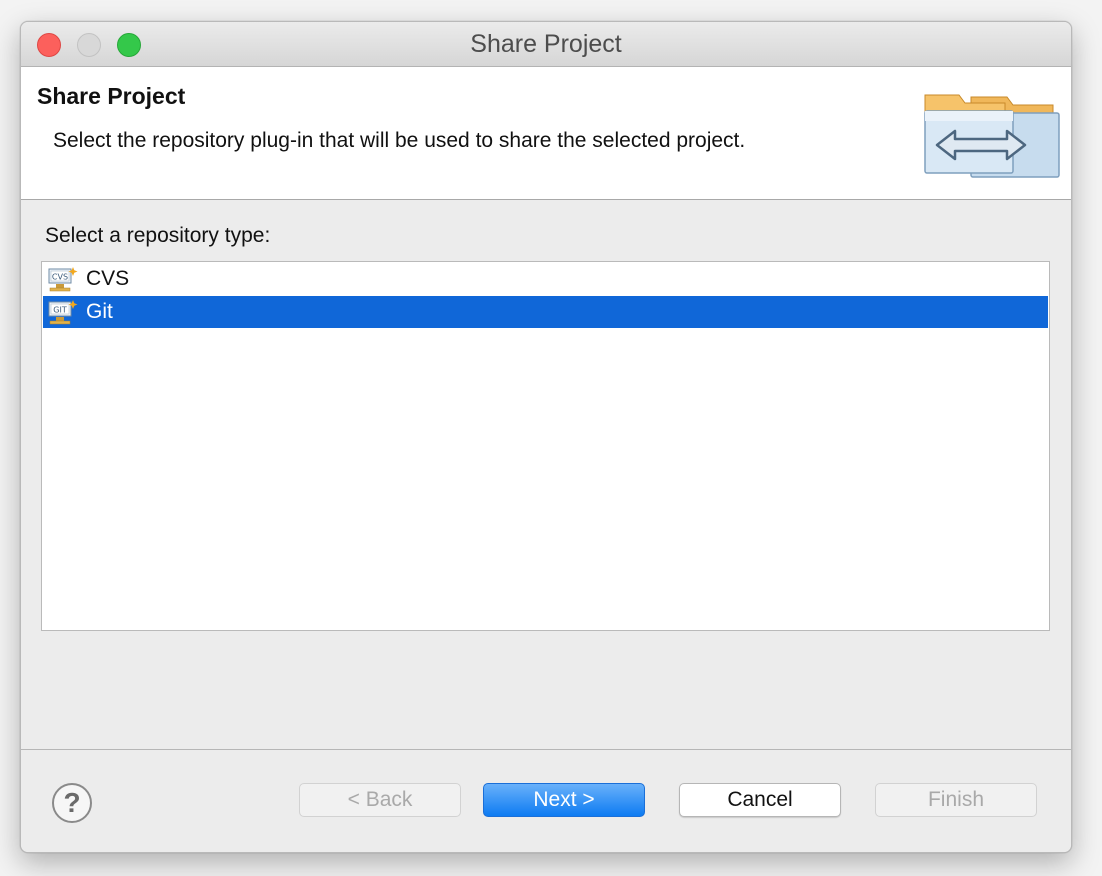  Describe the element at coordinates (564, 800) in the screenshot. I see `next-button: Next >` at that location.